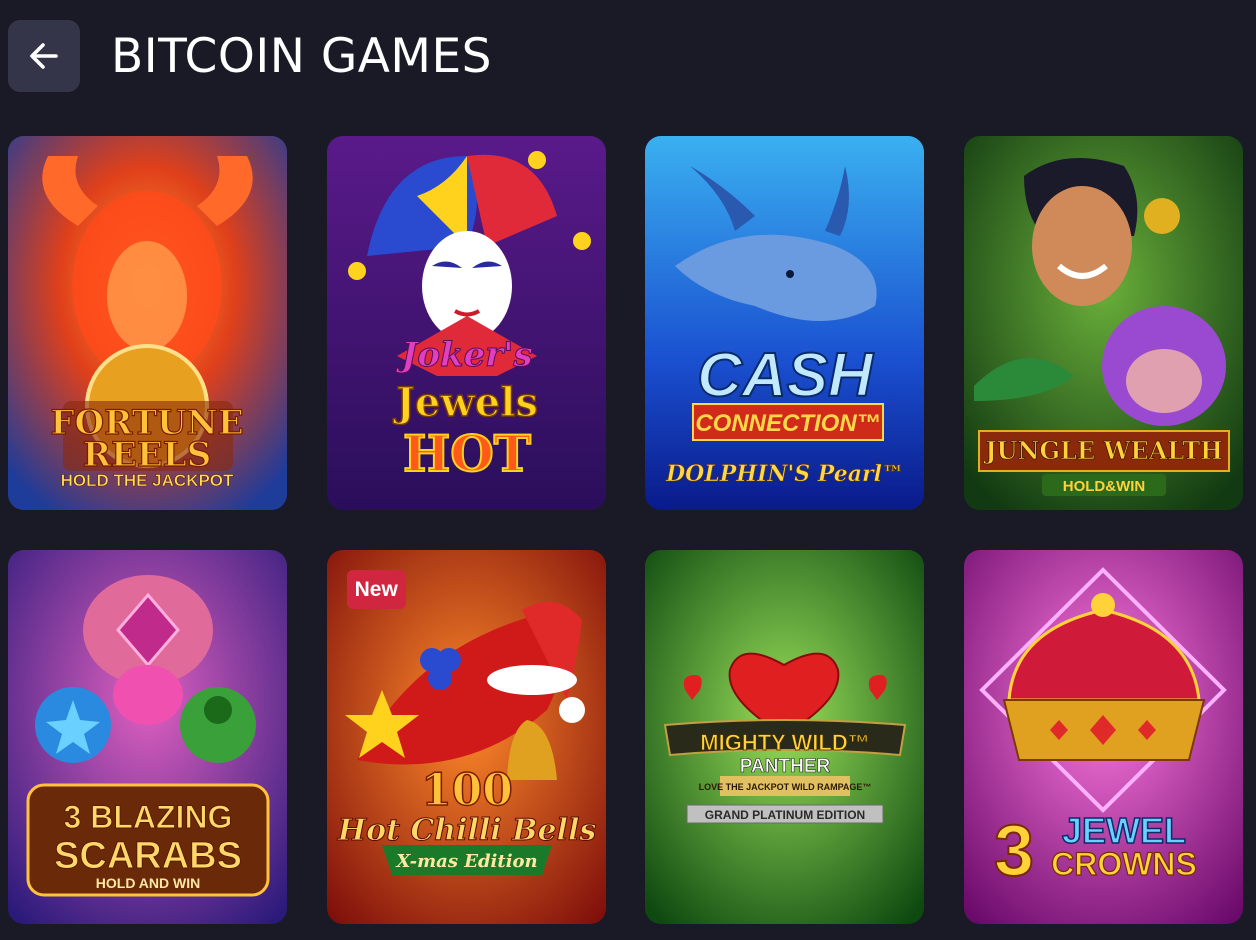 Image resolution: width=1256 pixels, height=940 pixels. Describe the element at coordinates (466, 737) in the screenshot. I see `game-card-100-hot-chilli-bells: 100 Hot Chilli Bells X-mas Edition New` at that location.